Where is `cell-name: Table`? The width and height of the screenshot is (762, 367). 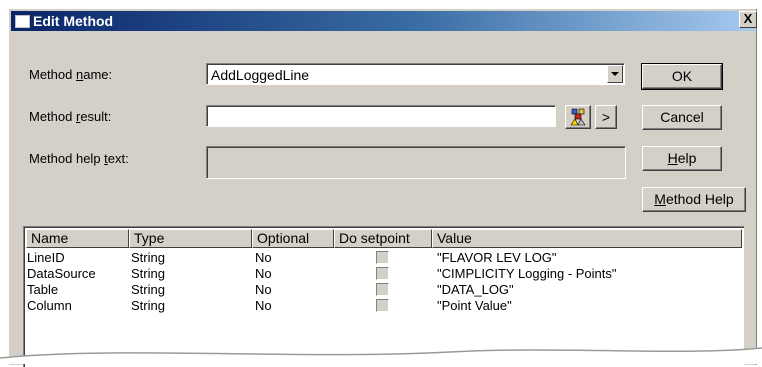
cell-name: Table is located at coordinates (43, 289).